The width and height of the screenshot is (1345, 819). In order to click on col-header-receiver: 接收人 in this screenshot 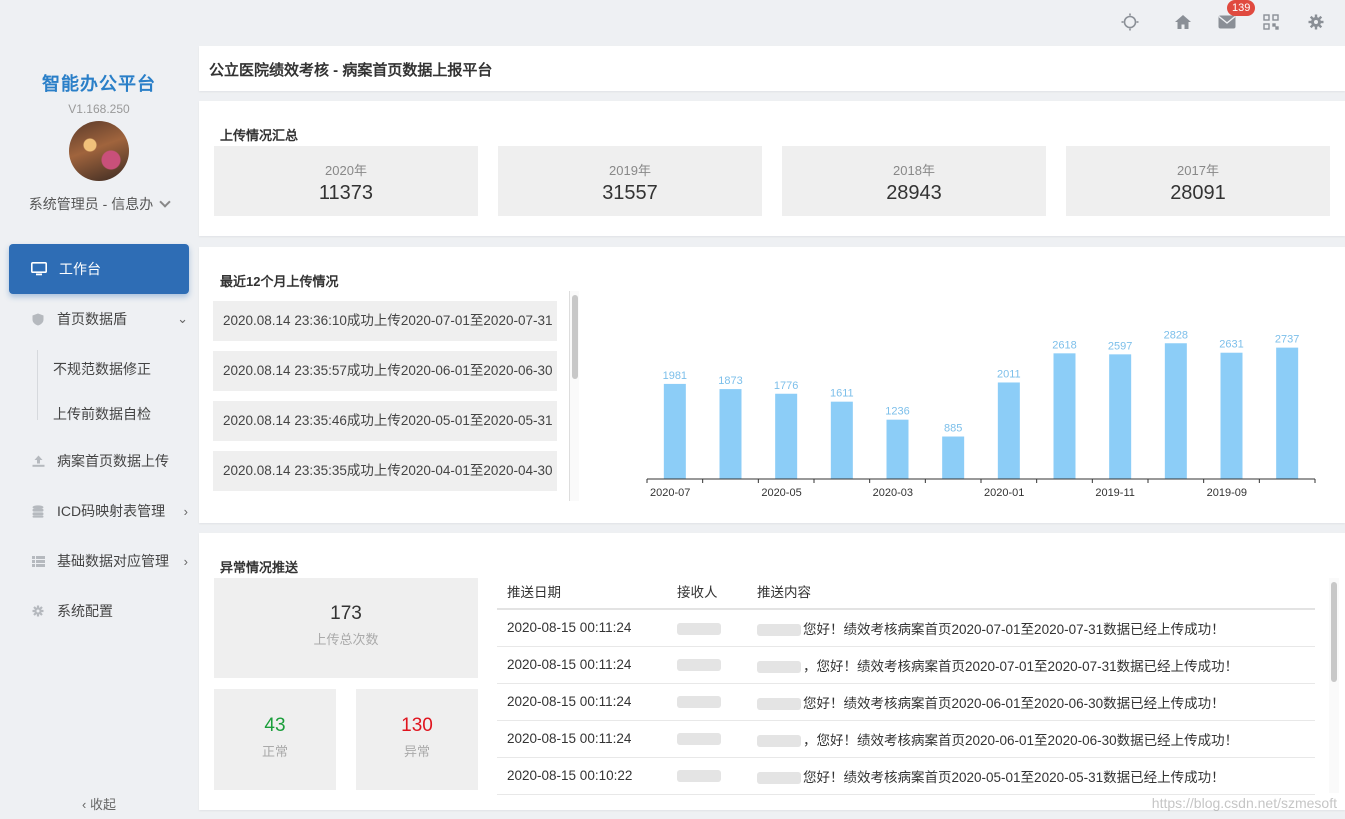, I will do `click(707, 591)`.